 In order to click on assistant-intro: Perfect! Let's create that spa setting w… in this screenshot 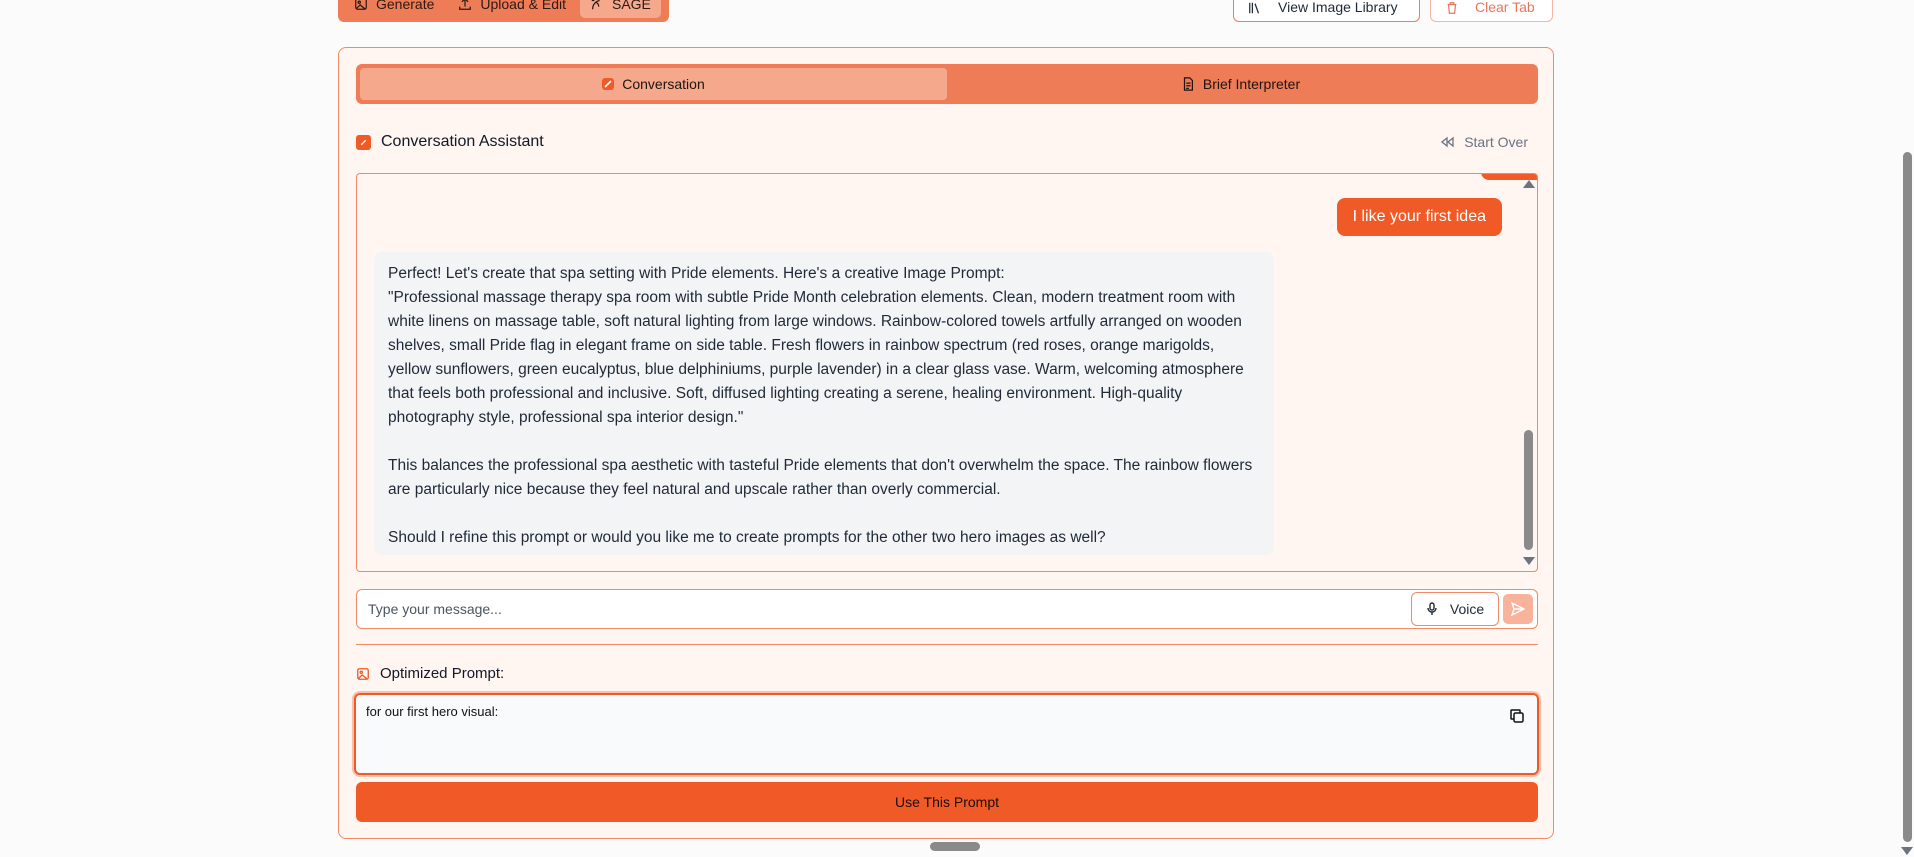, I will do `click(696, 273)`.